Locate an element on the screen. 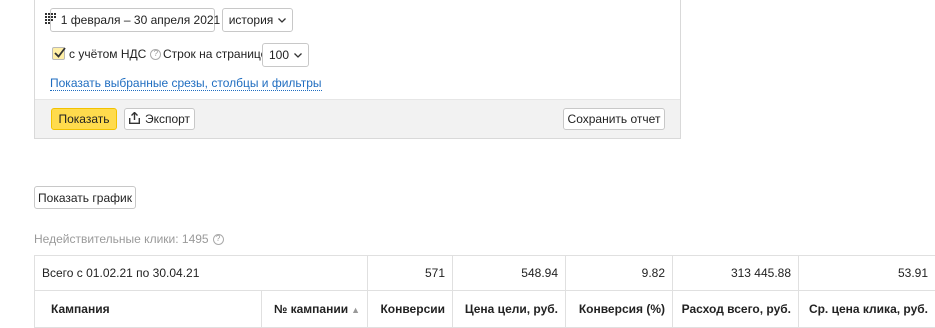  col-header-goal-price: Цена цели, руб. is located at coordinates (509, 309).